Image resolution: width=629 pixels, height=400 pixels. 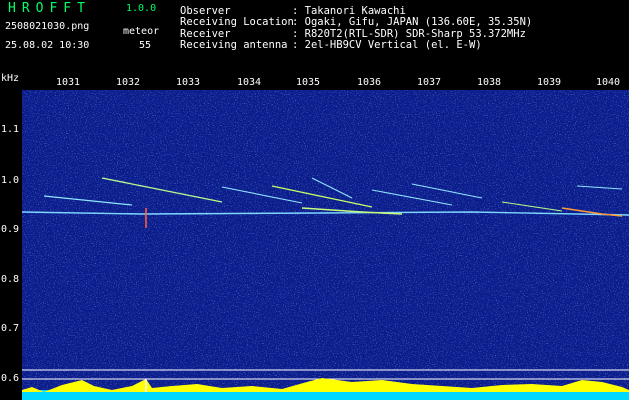 I want to click on x-tick-label: 1039, so click(x=549, y=82).